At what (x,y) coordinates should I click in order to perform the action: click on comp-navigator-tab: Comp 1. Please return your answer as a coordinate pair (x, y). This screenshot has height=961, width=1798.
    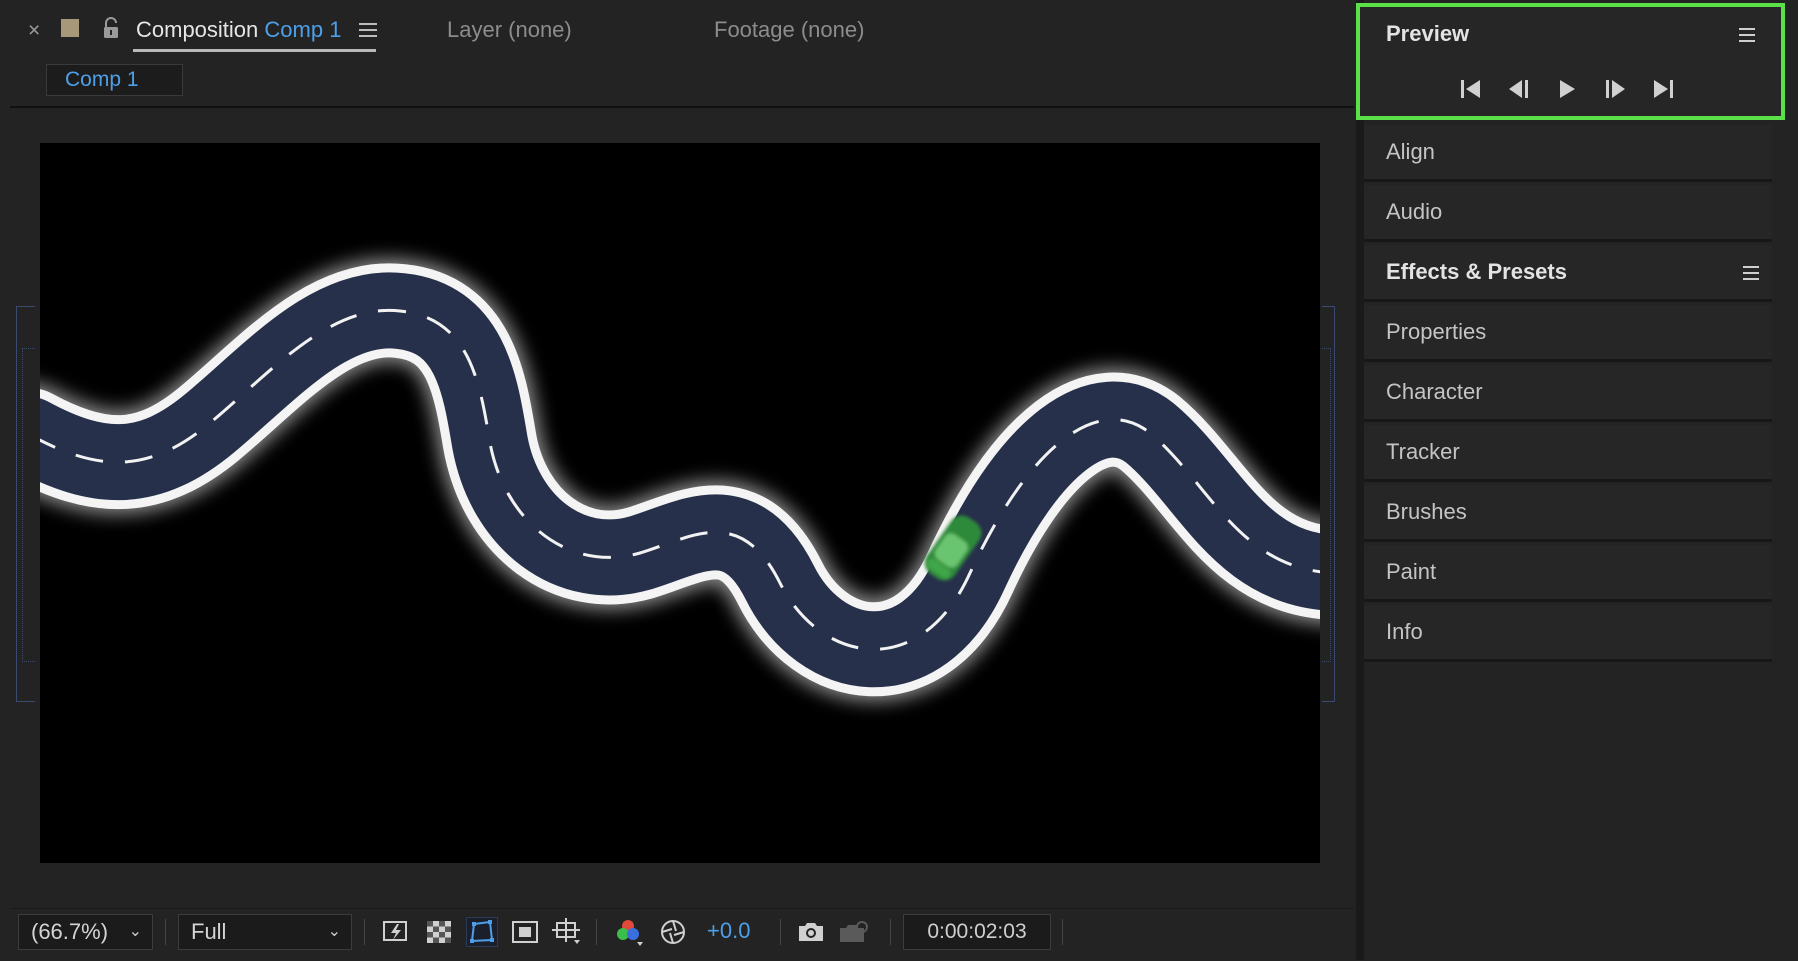
    Looking at the image, I should click on (114, 80).